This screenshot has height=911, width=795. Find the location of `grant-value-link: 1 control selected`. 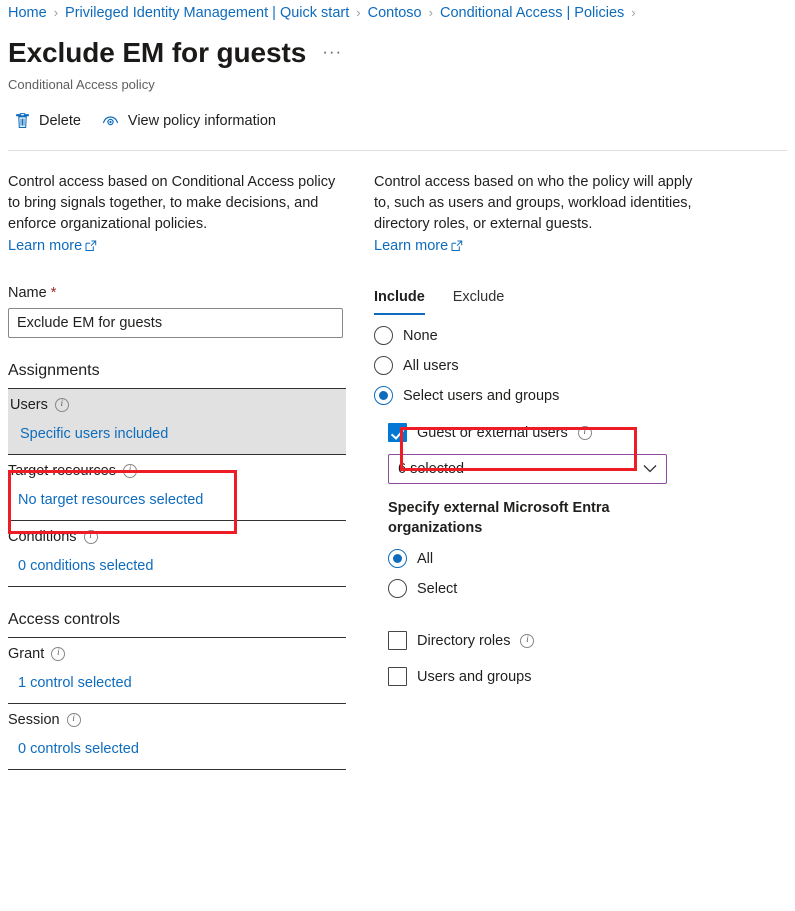

grant-value-link: 1 control selected is located at coordinates (182, 683).